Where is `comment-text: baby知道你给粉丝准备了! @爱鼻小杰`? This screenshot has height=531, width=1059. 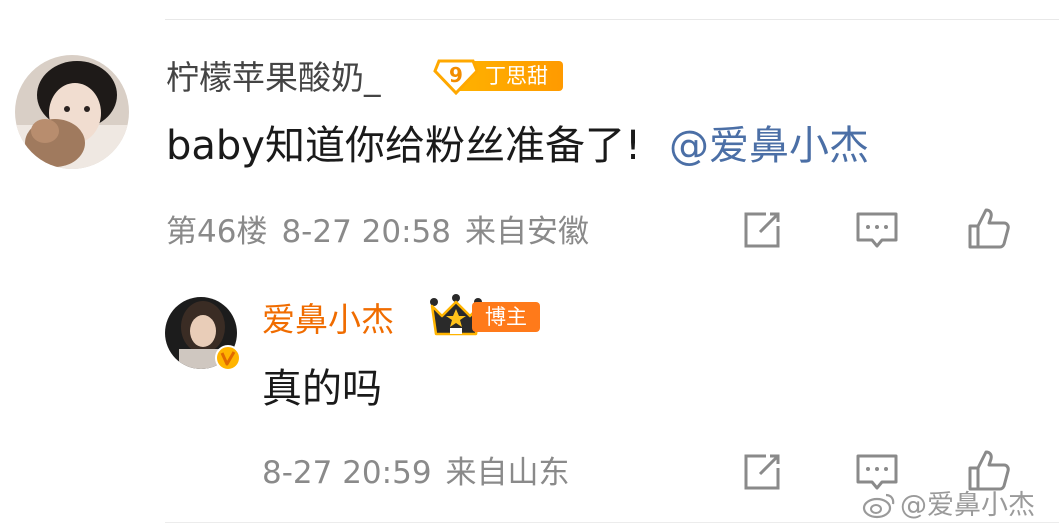
comment-text: baby知道你给粉丝准备了! @爱鼻小杰 is located at coordinates (517, 146).